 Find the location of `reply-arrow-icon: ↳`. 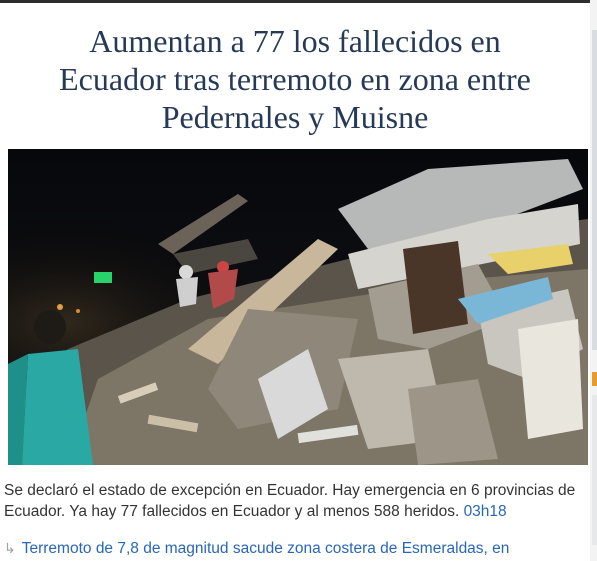

reply-arrow-icon: ↳ is located at coordinates (10, 548).